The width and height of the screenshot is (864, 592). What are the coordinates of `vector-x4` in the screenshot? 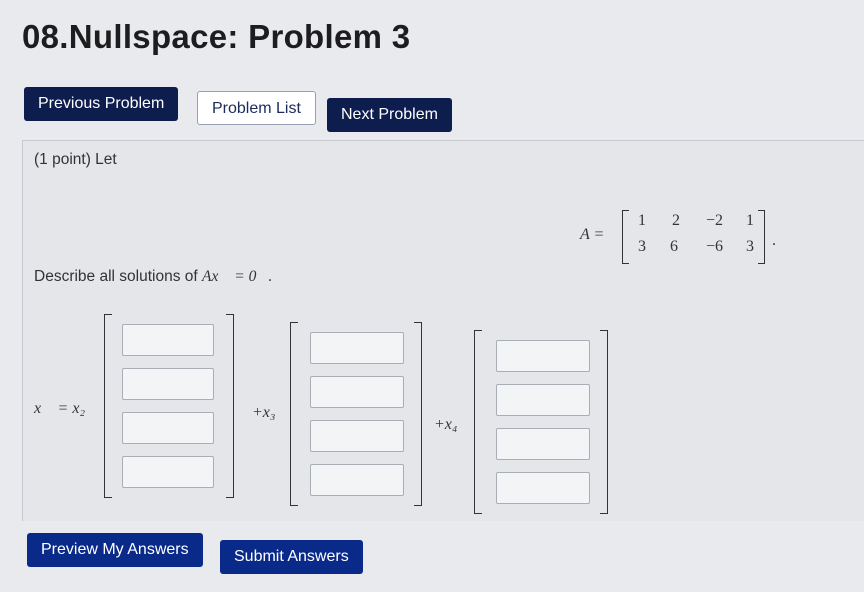 It's located at (541, 422).